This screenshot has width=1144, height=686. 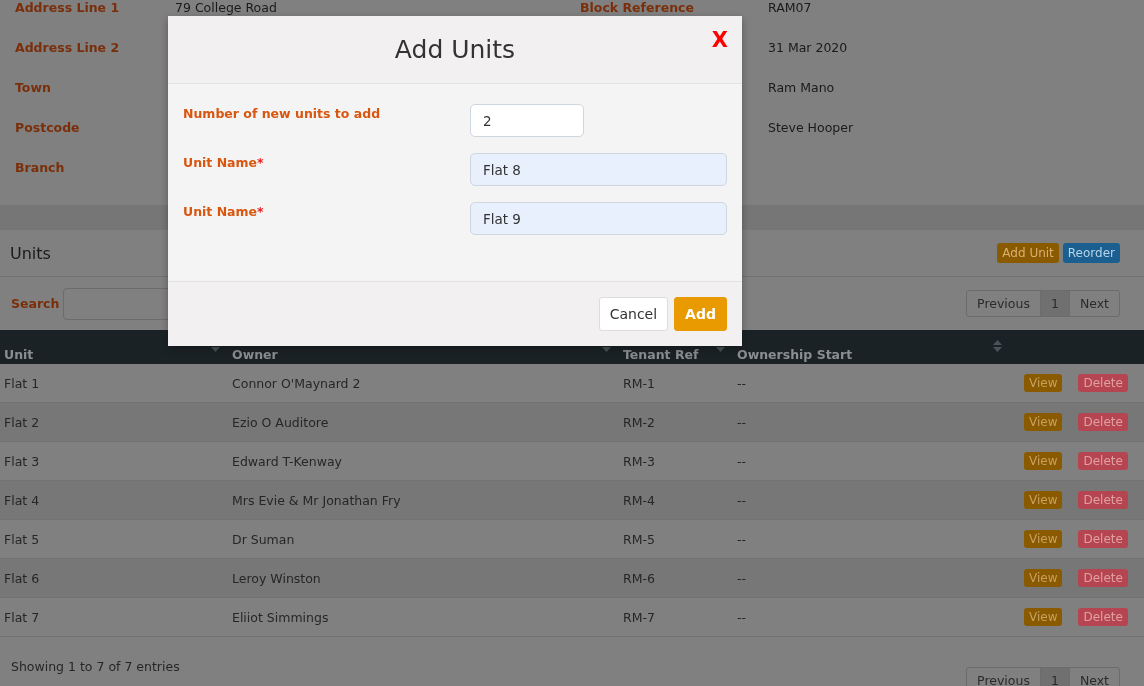 I want to click on panel-title: Units, so click(x=30, y=253).